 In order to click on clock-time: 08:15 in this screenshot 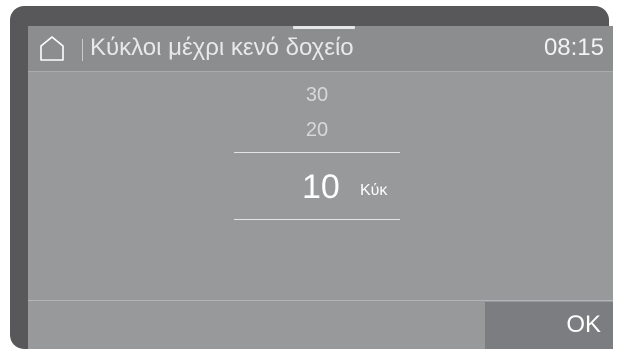, I will do `click(573, 47)`.